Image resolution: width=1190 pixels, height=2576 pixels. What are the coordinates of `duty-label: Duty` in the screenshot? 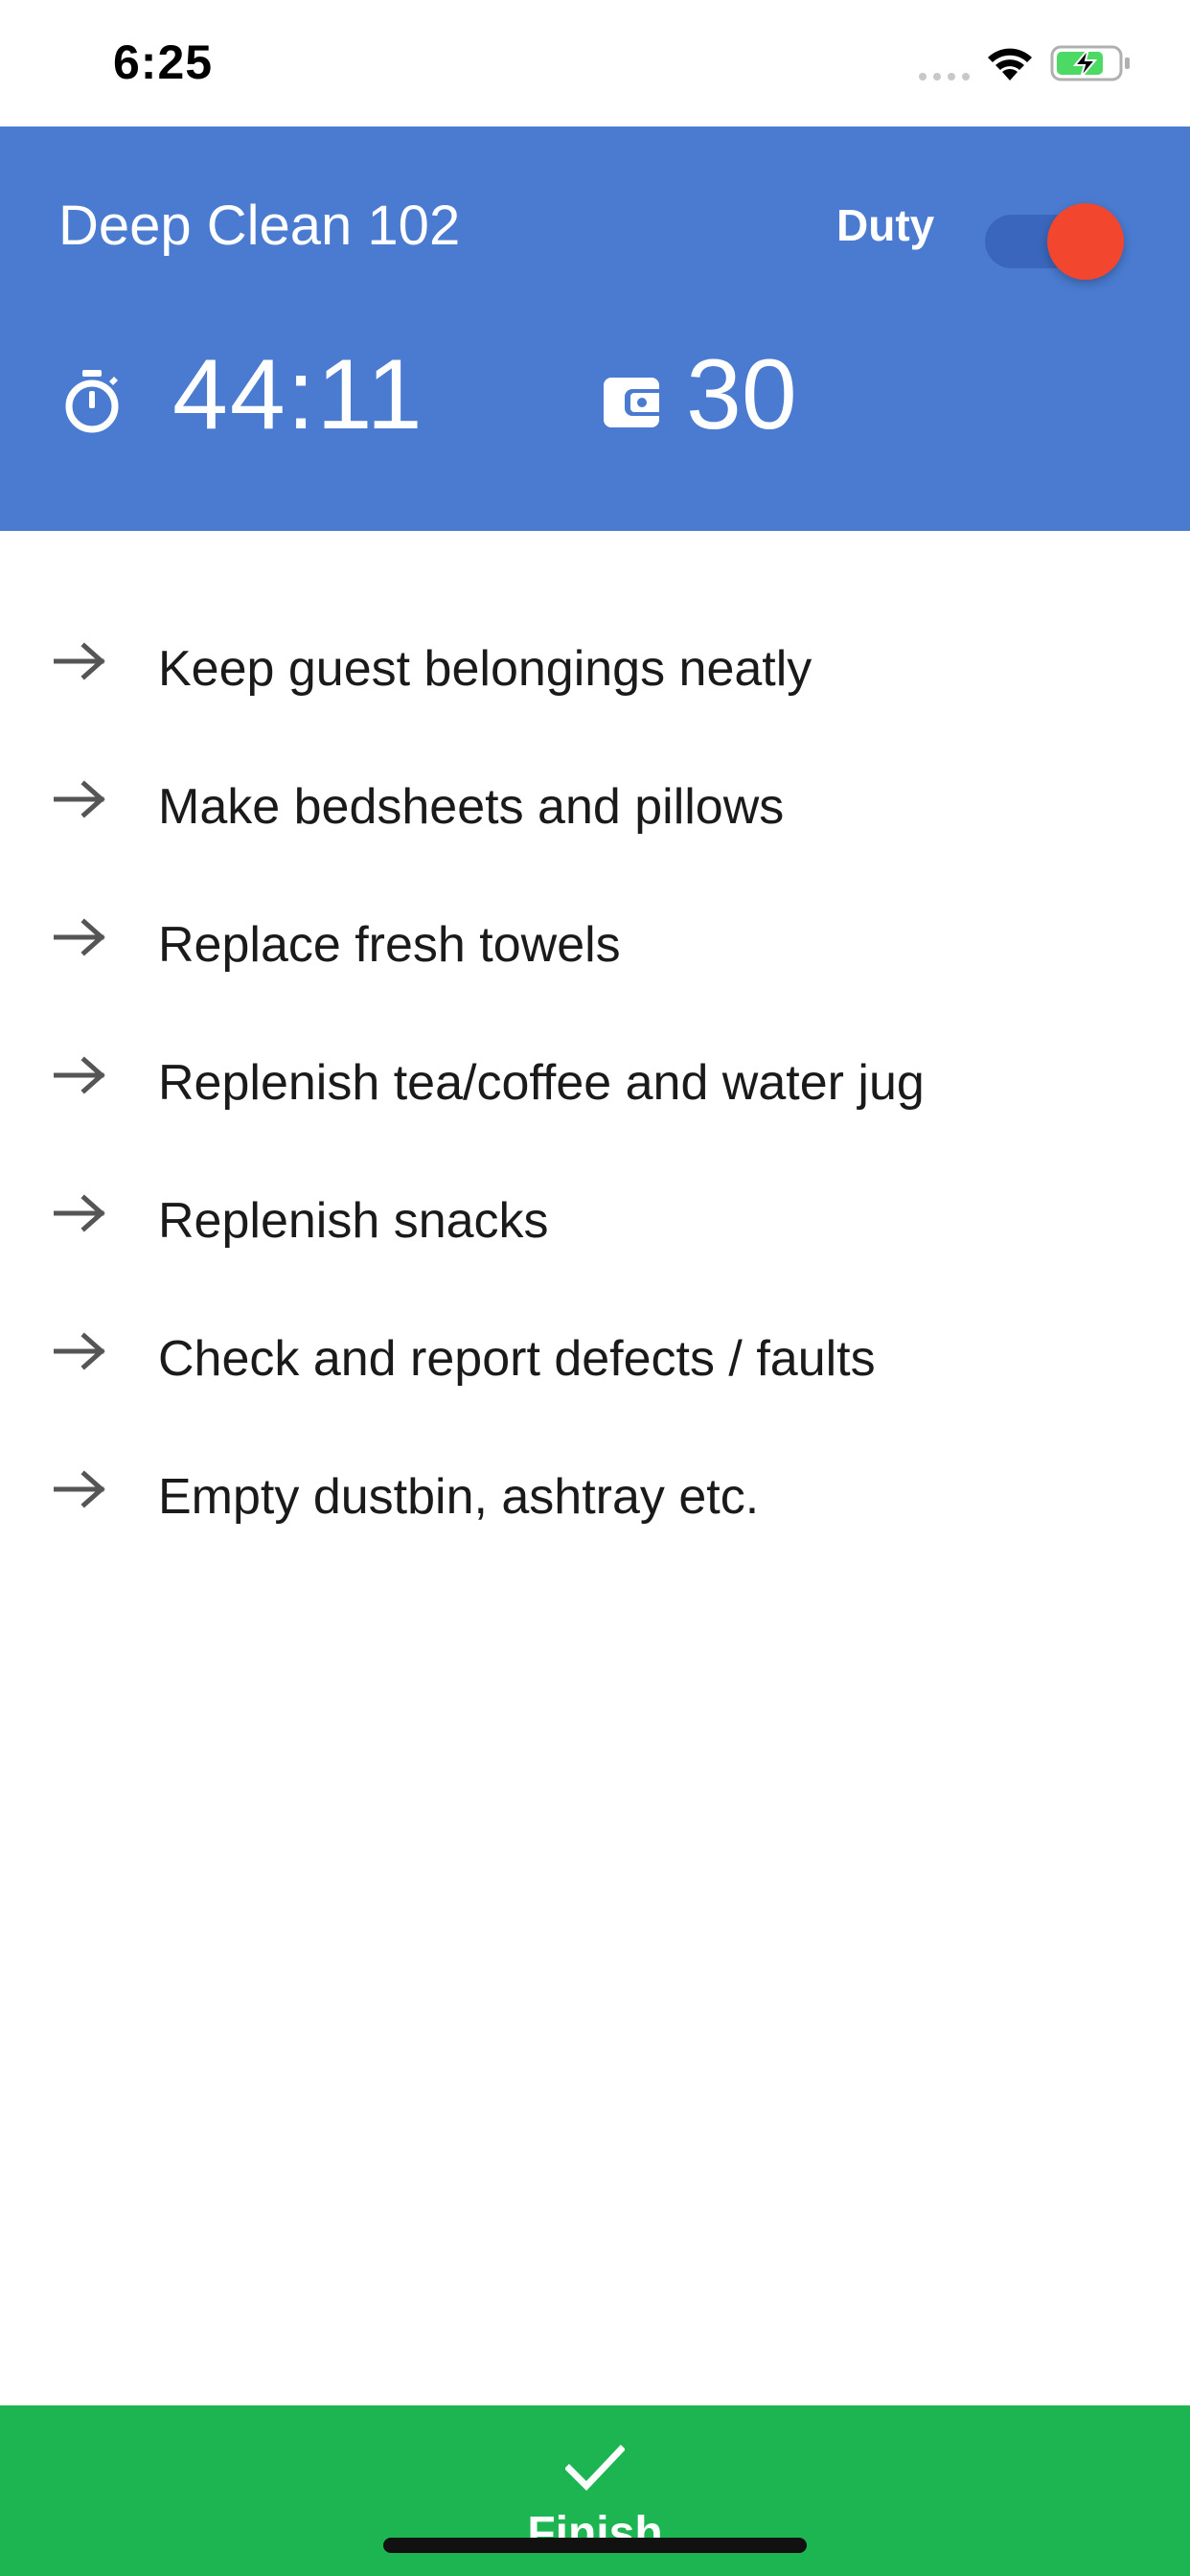 It's located at (886, 225).